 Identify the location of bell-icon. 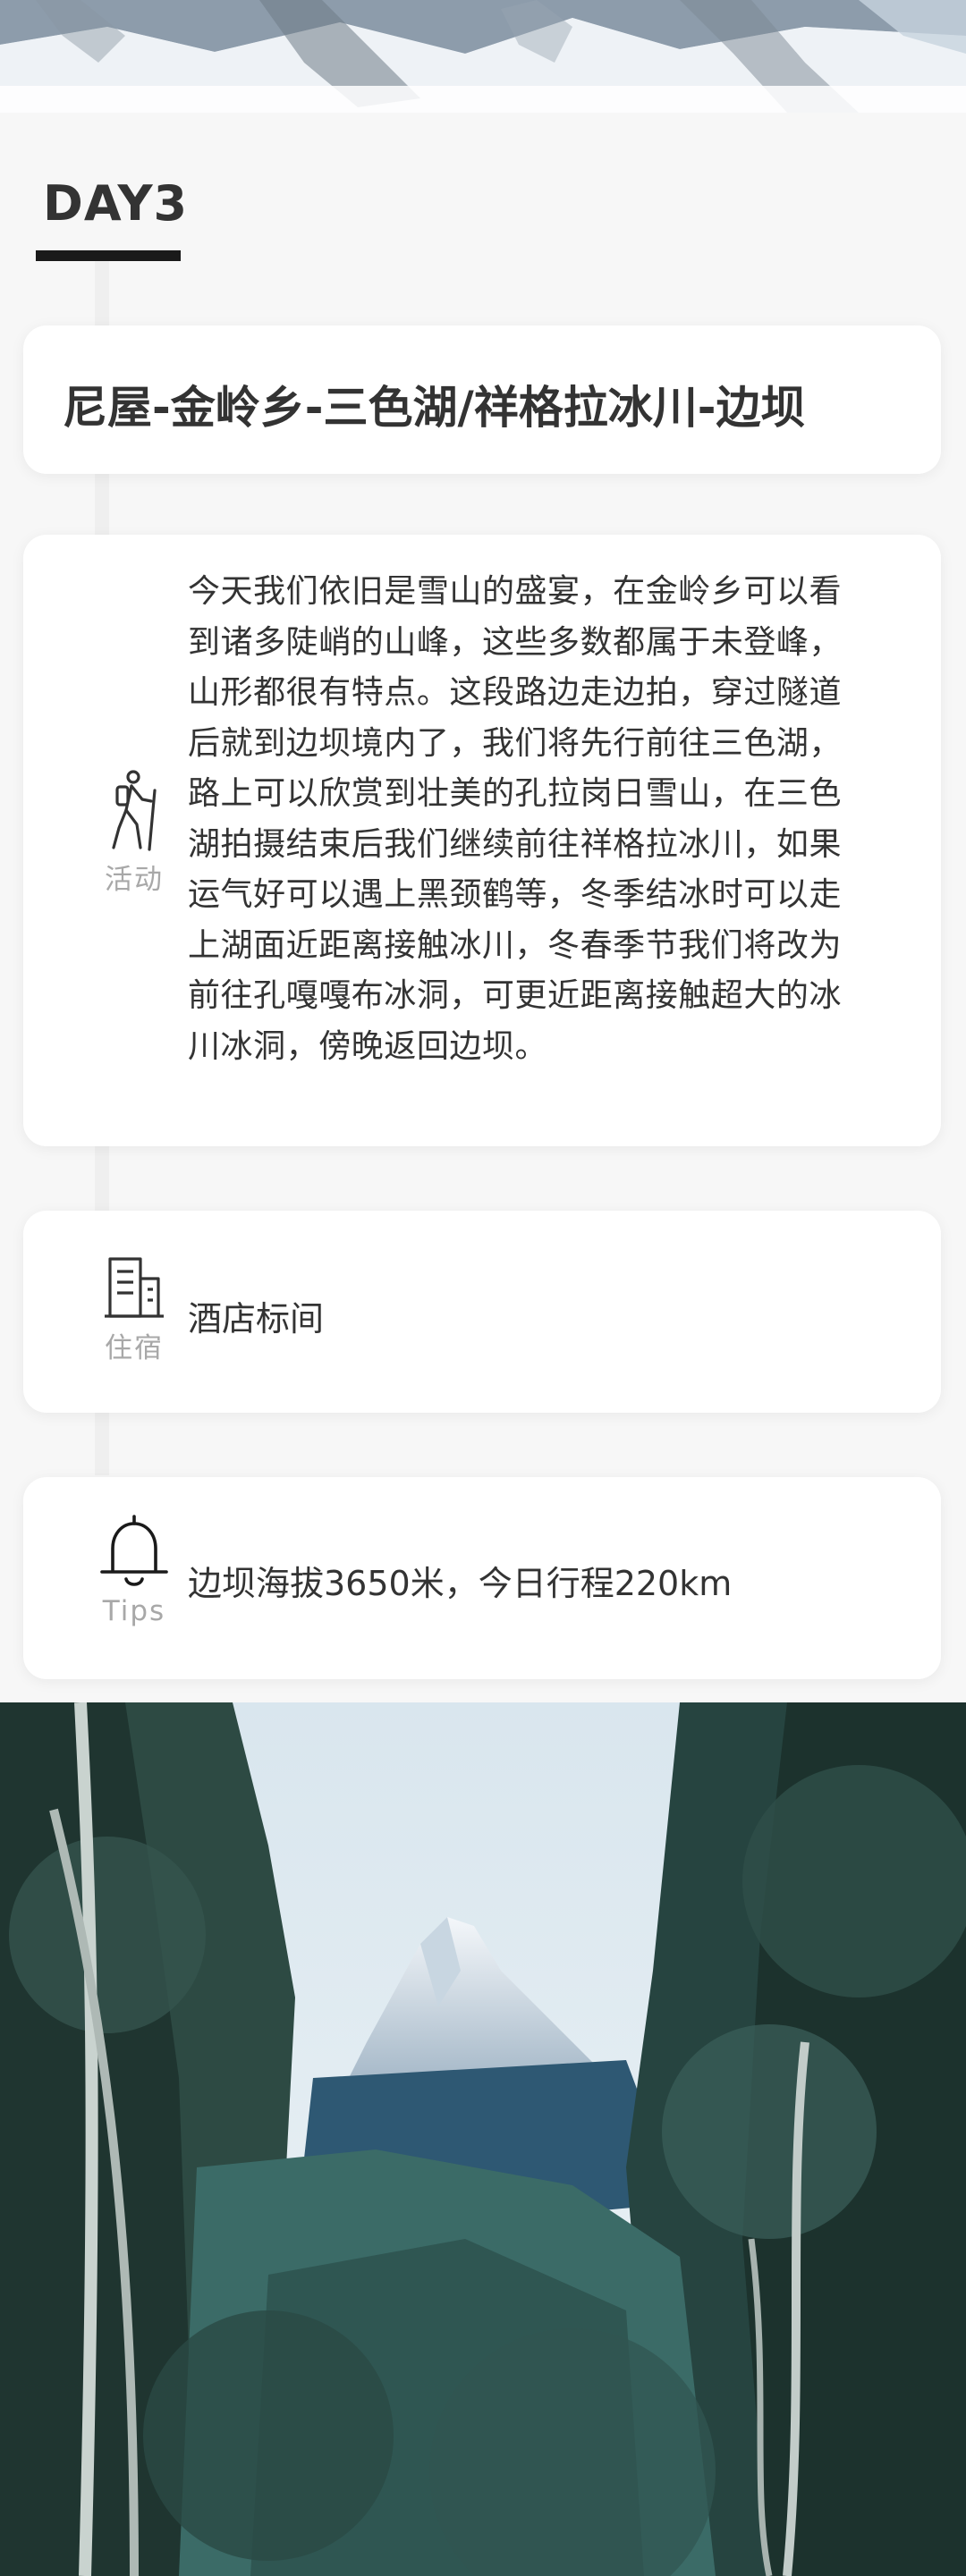
(134, 1551).